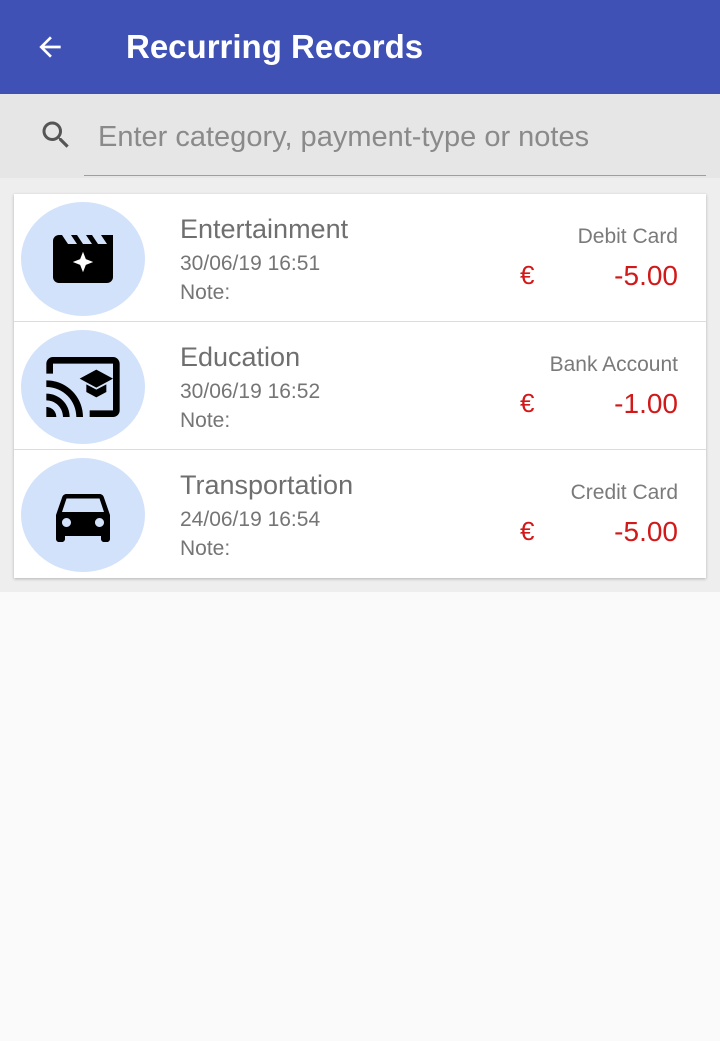 The image size is (720, 1041). I want to click on category-name: Education, so click(240, 357).